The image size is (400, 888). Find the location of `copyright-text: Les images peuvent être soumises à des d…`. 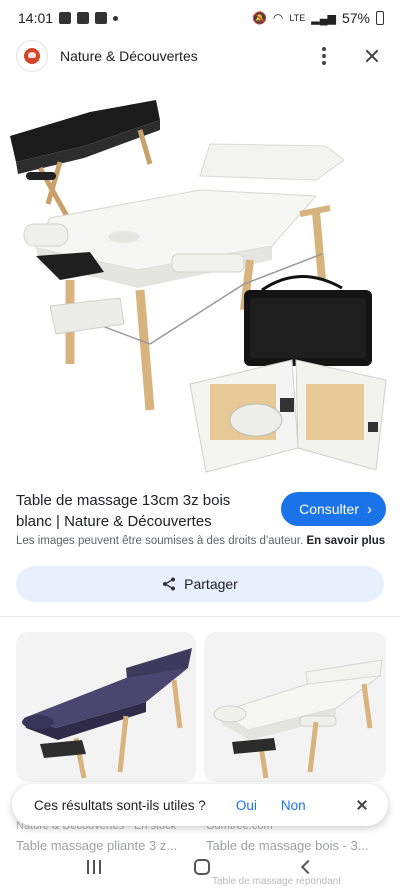

copyright-text: Les images peuvent être soumises à des d… is located at coordinates (160, 541).